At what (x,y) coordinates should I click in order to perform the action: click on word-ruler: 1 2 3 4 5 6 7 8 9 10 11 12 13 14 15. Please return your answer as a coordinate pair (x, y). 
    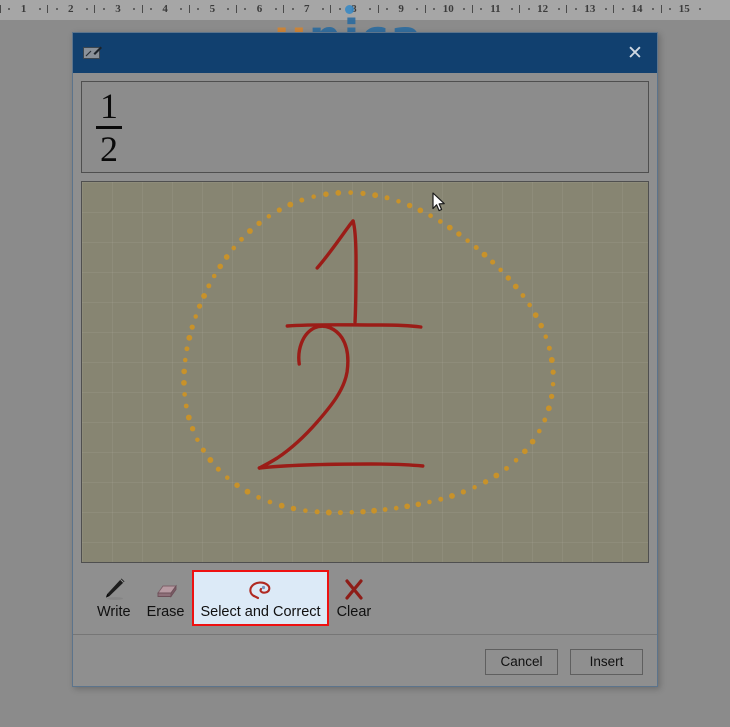
    Looking at the image, I should click on (365, 10).